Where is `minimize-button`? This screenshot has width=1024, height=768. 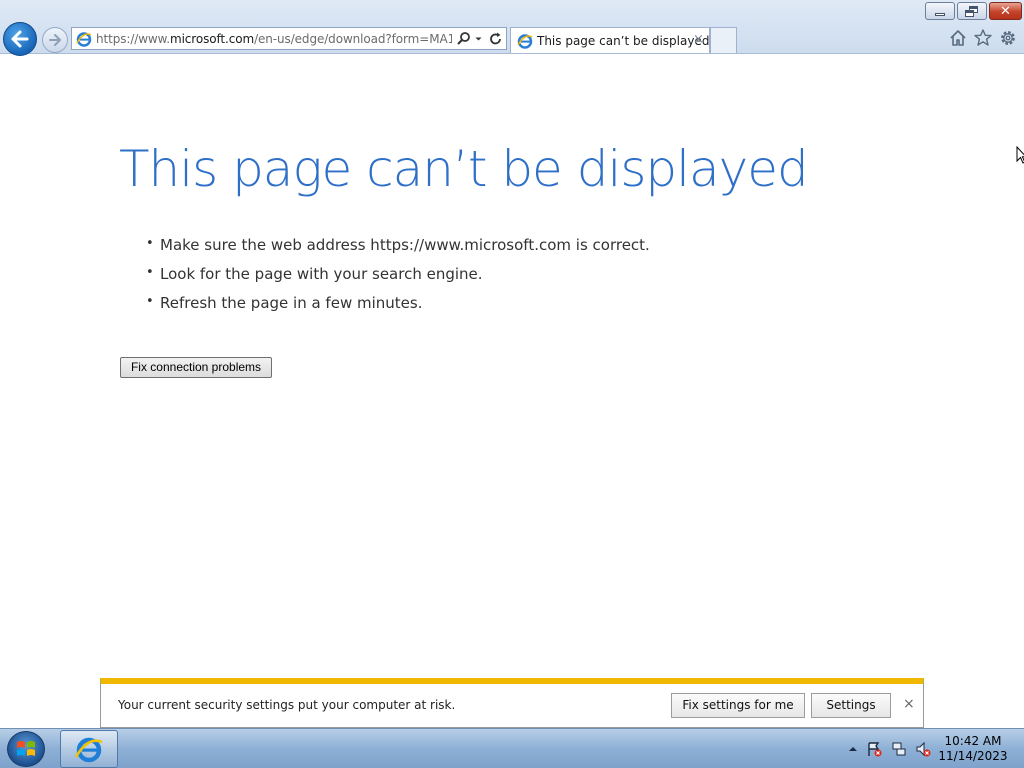 minimize-button is located at coordinates (940, 11).